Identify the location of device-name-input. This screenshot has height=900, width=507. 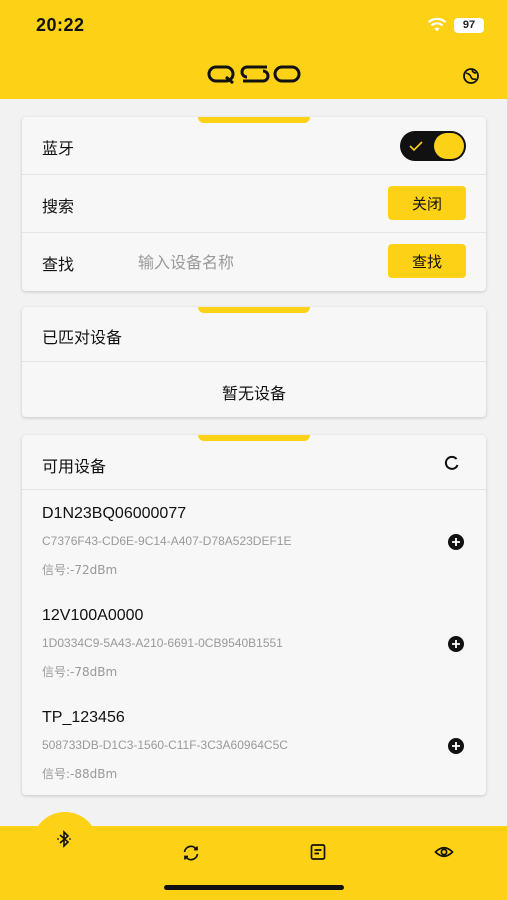
(258, 262).